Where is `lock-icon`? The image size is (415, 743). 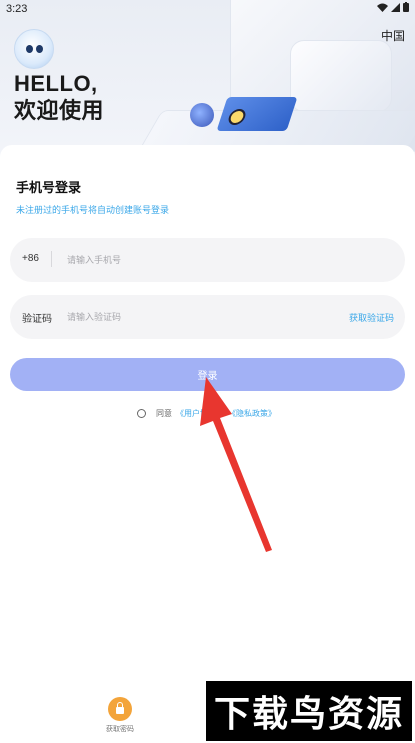
lock-icon is located at coordinates (120, 709).